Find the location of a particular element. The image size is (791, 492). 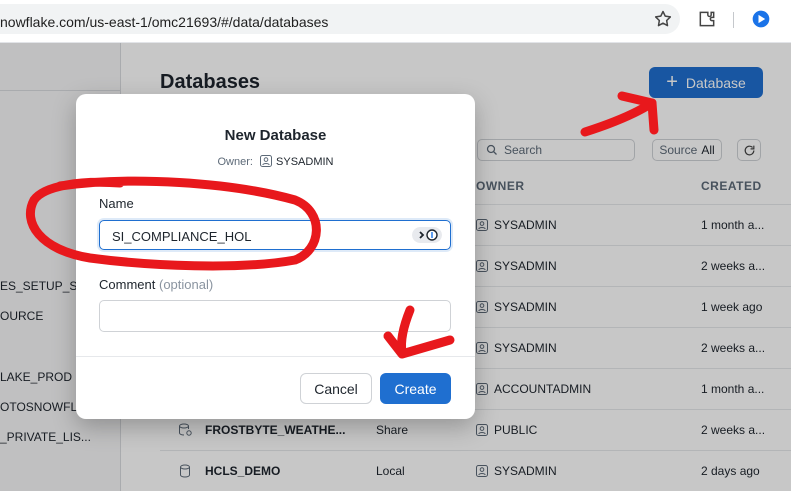

extensions-icon is located at coordinates (707, 19).